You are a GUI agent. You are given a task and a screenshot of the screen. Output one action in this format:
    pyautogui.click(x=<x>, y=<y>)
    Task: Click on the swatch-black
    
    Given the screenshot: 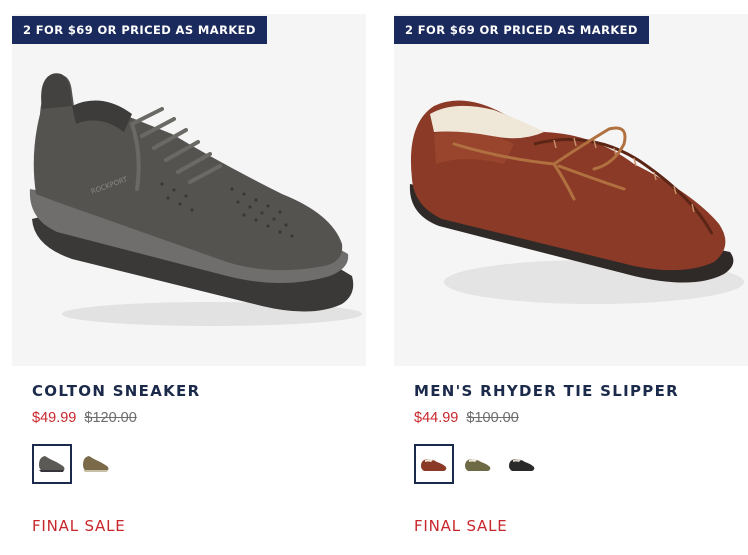 What is the action you would take?
    pyautogui.click(x=522, y=464)
    